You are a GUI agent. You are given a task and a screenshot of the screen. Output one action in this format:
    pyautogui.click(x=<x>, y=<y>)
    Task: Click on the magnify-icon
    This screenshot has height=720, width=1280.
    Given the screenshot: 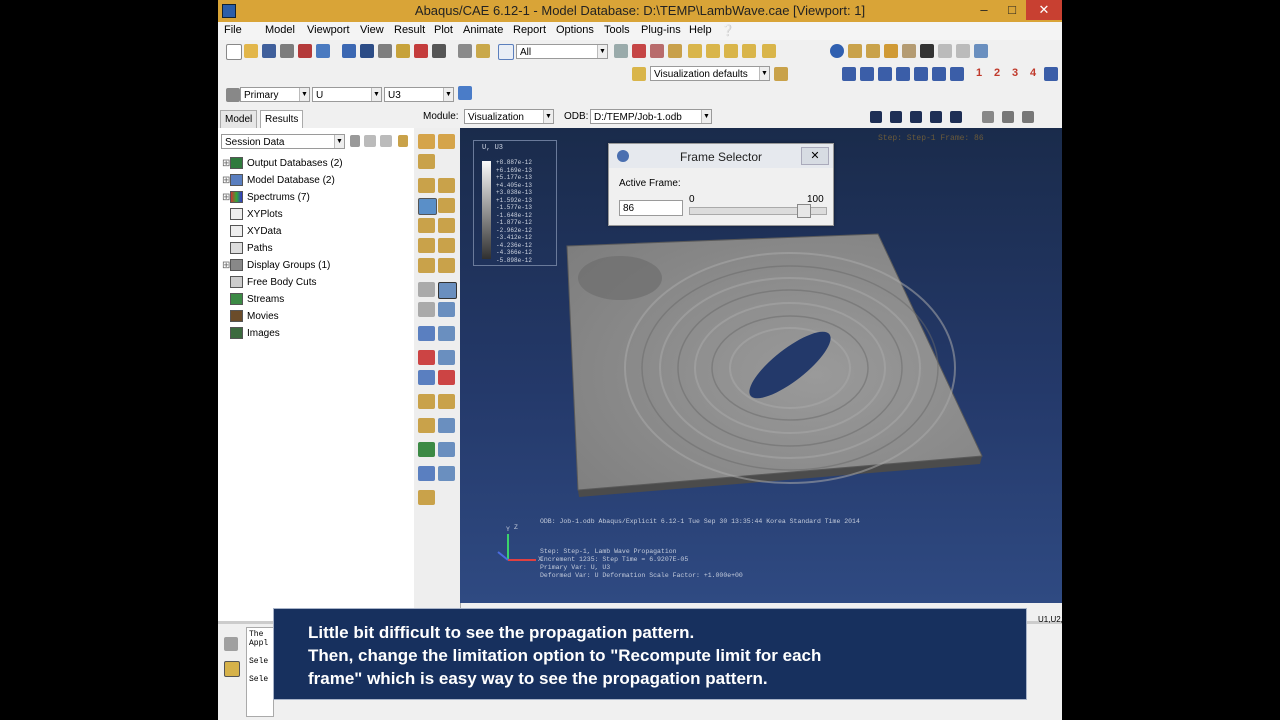 What is the action you would take?
    pyautogui.click(x=385, y=51)
    